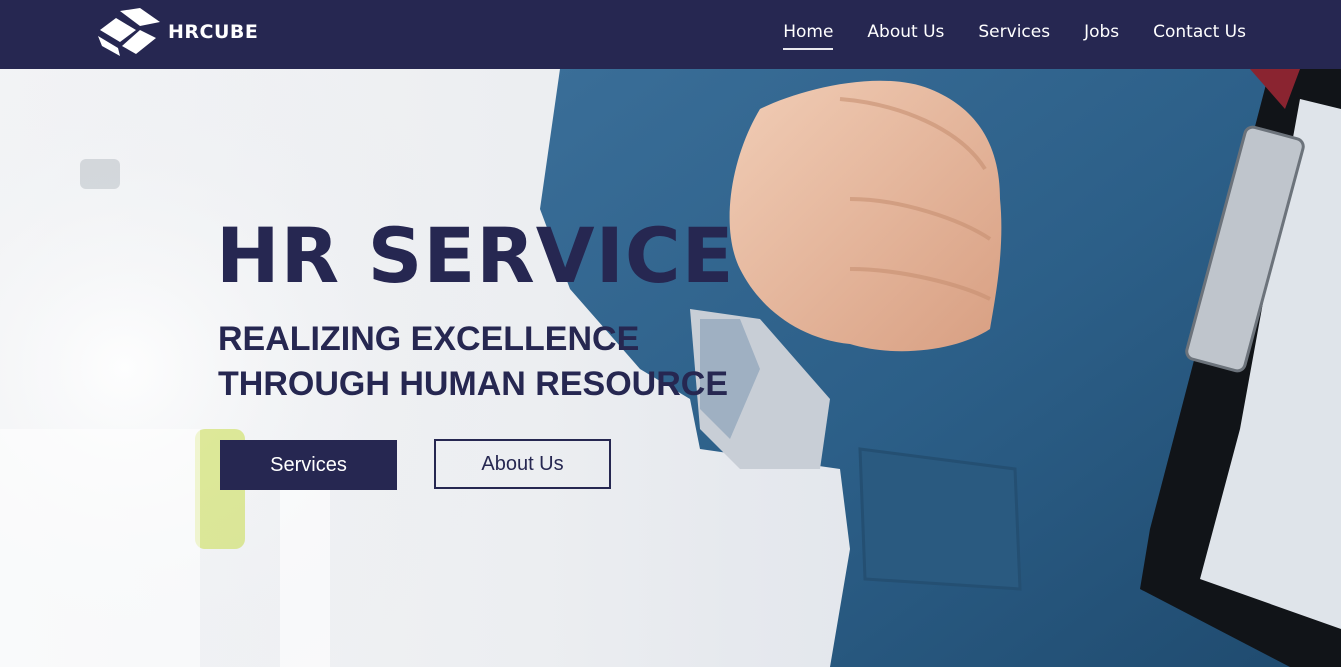 Image resolution: width=1341 pixels, height=667 pixels. Describe the element at coordinates (1014, 36) in the screenshot. I see `nav-services: Services` at that location.